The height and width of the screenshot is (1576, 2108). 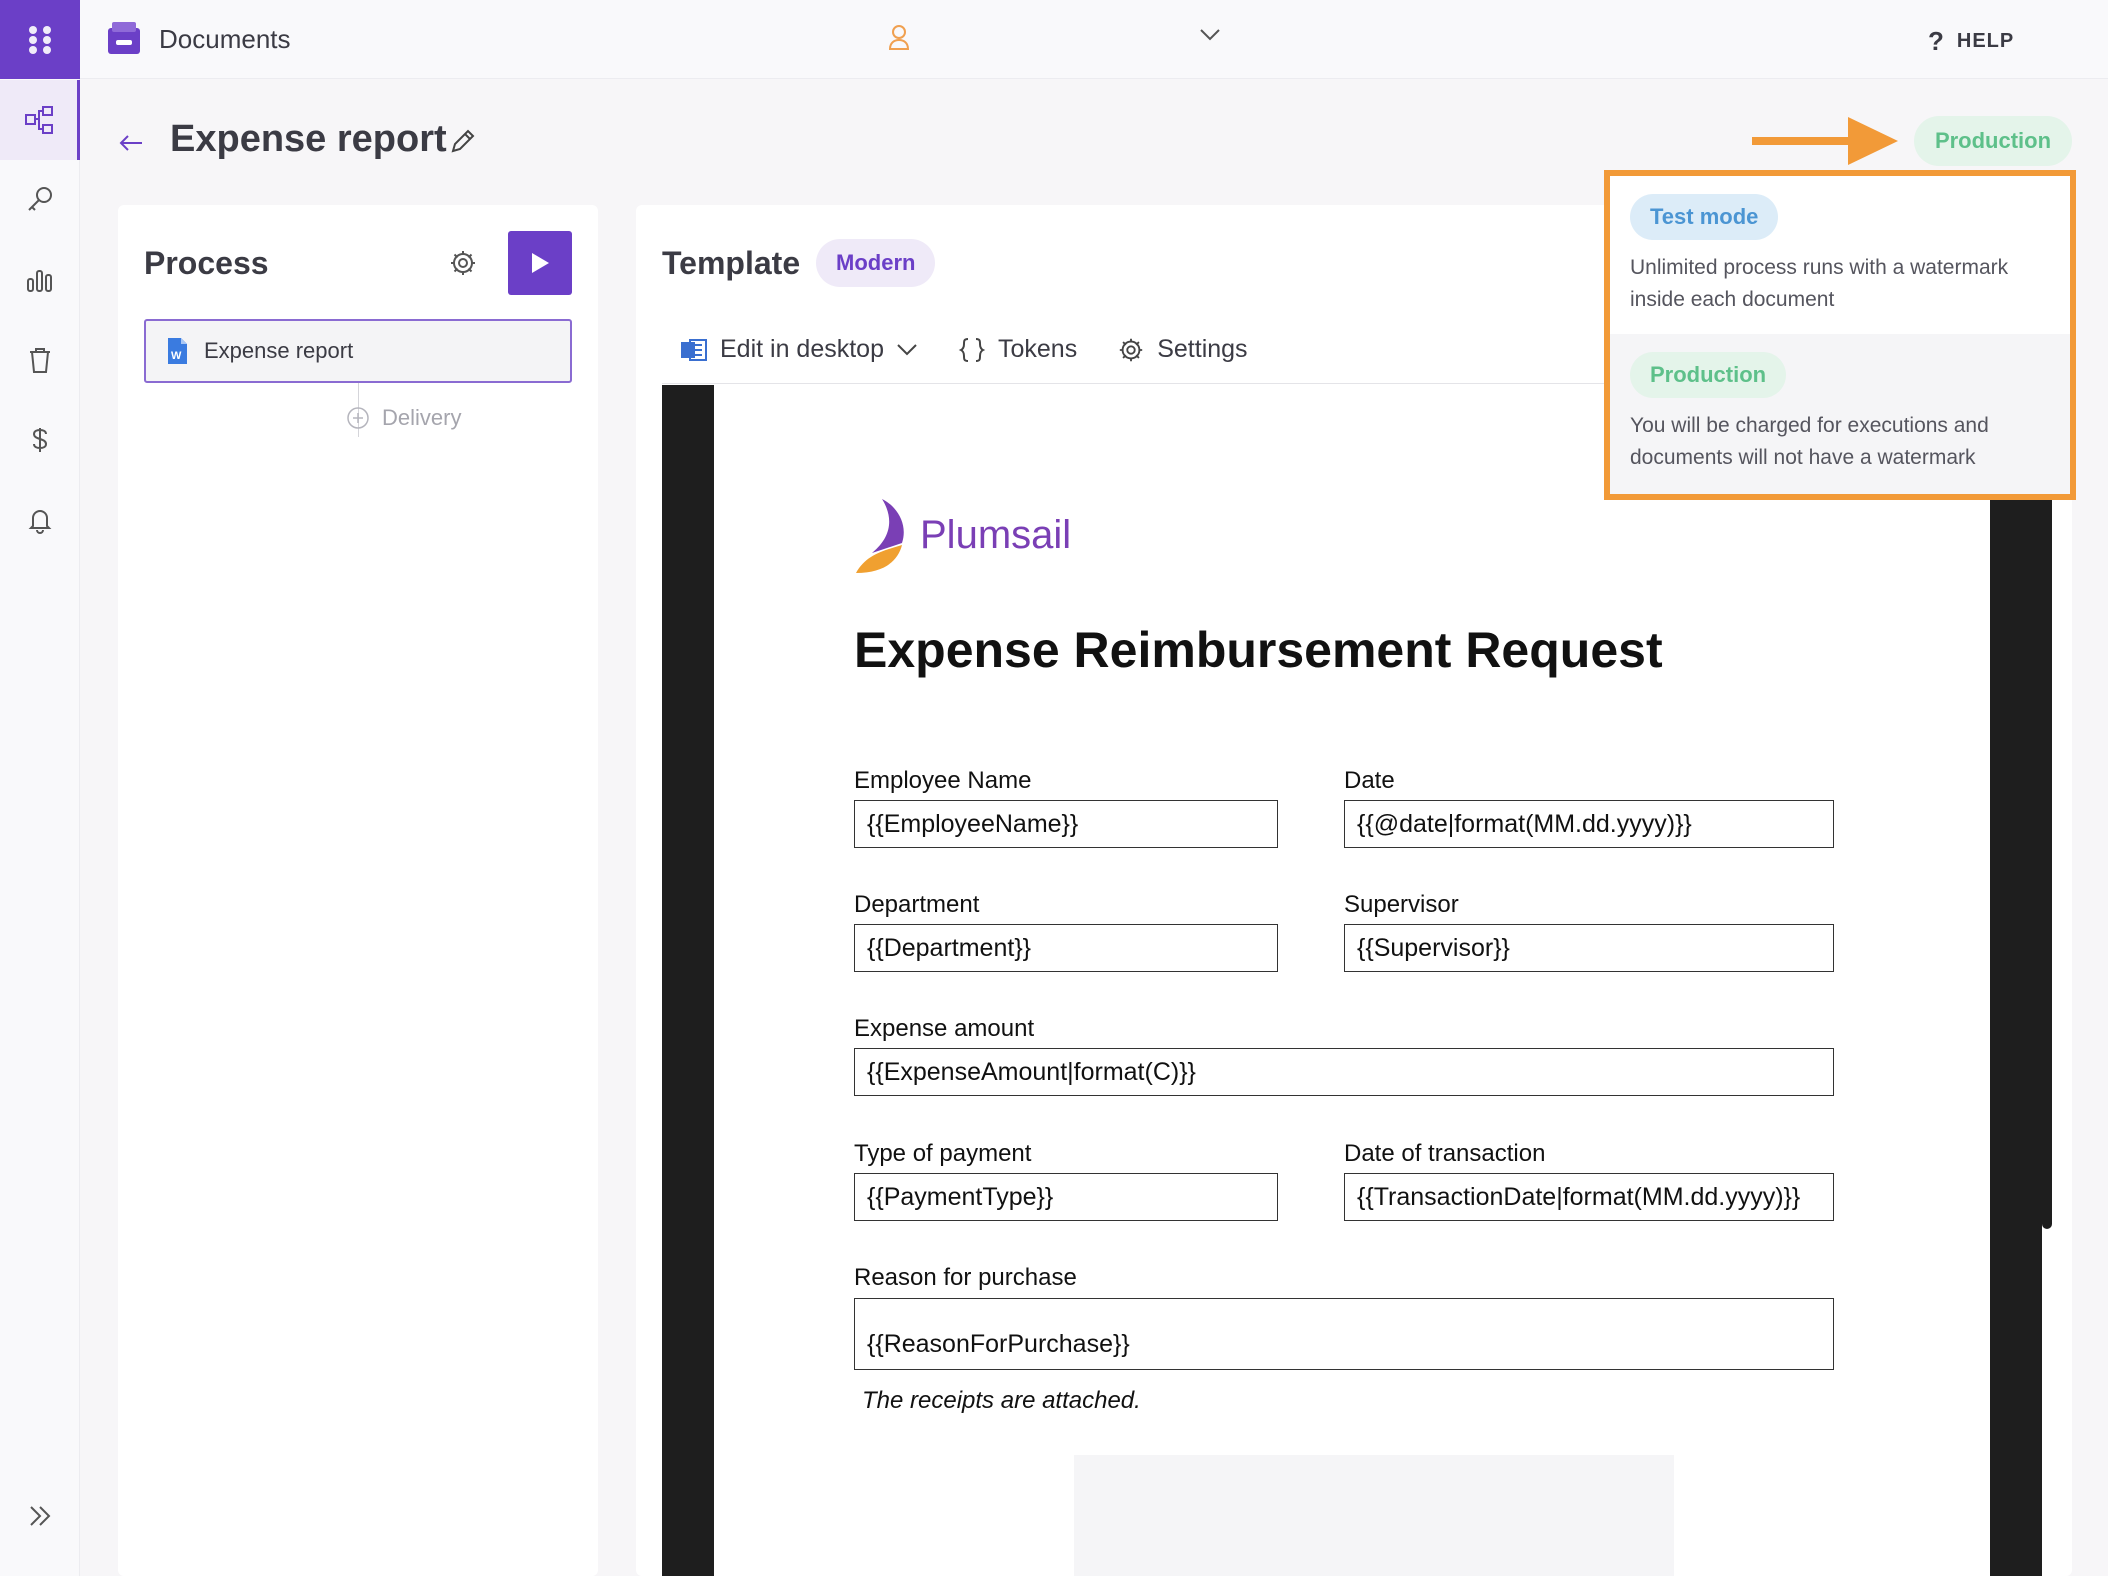 I want to click on rename-button, so click(x=463, y=143).